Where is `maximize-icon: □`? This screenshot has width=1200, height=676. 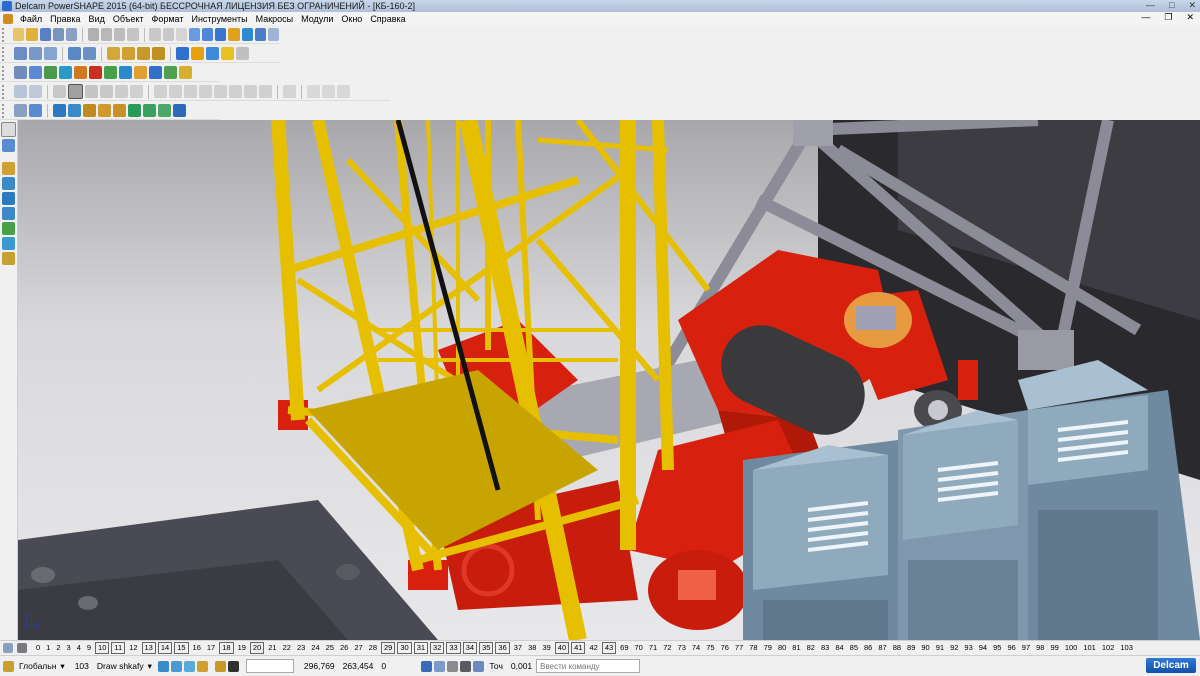 maximize-icon: □ is located at coordinates (1171, 5).